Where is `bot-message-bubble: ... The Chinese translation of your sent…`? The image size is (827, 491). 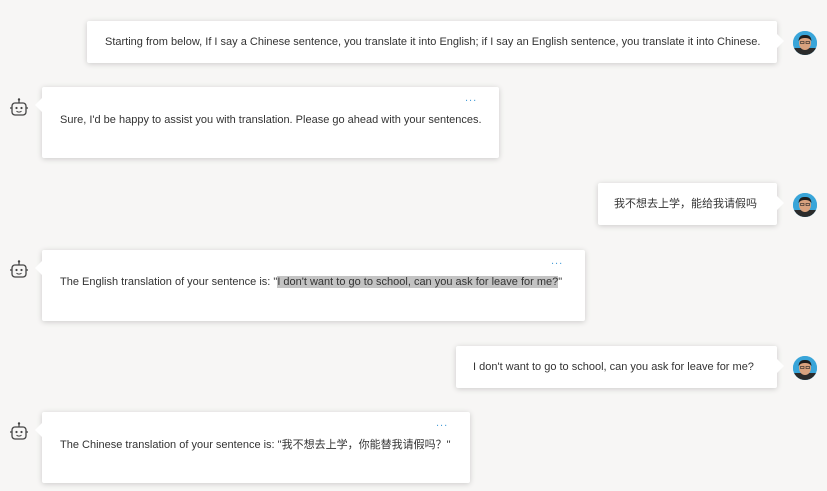
bot-message-bubble: ... The Chinese translation of your sent… is located at coordinates (252, 447).